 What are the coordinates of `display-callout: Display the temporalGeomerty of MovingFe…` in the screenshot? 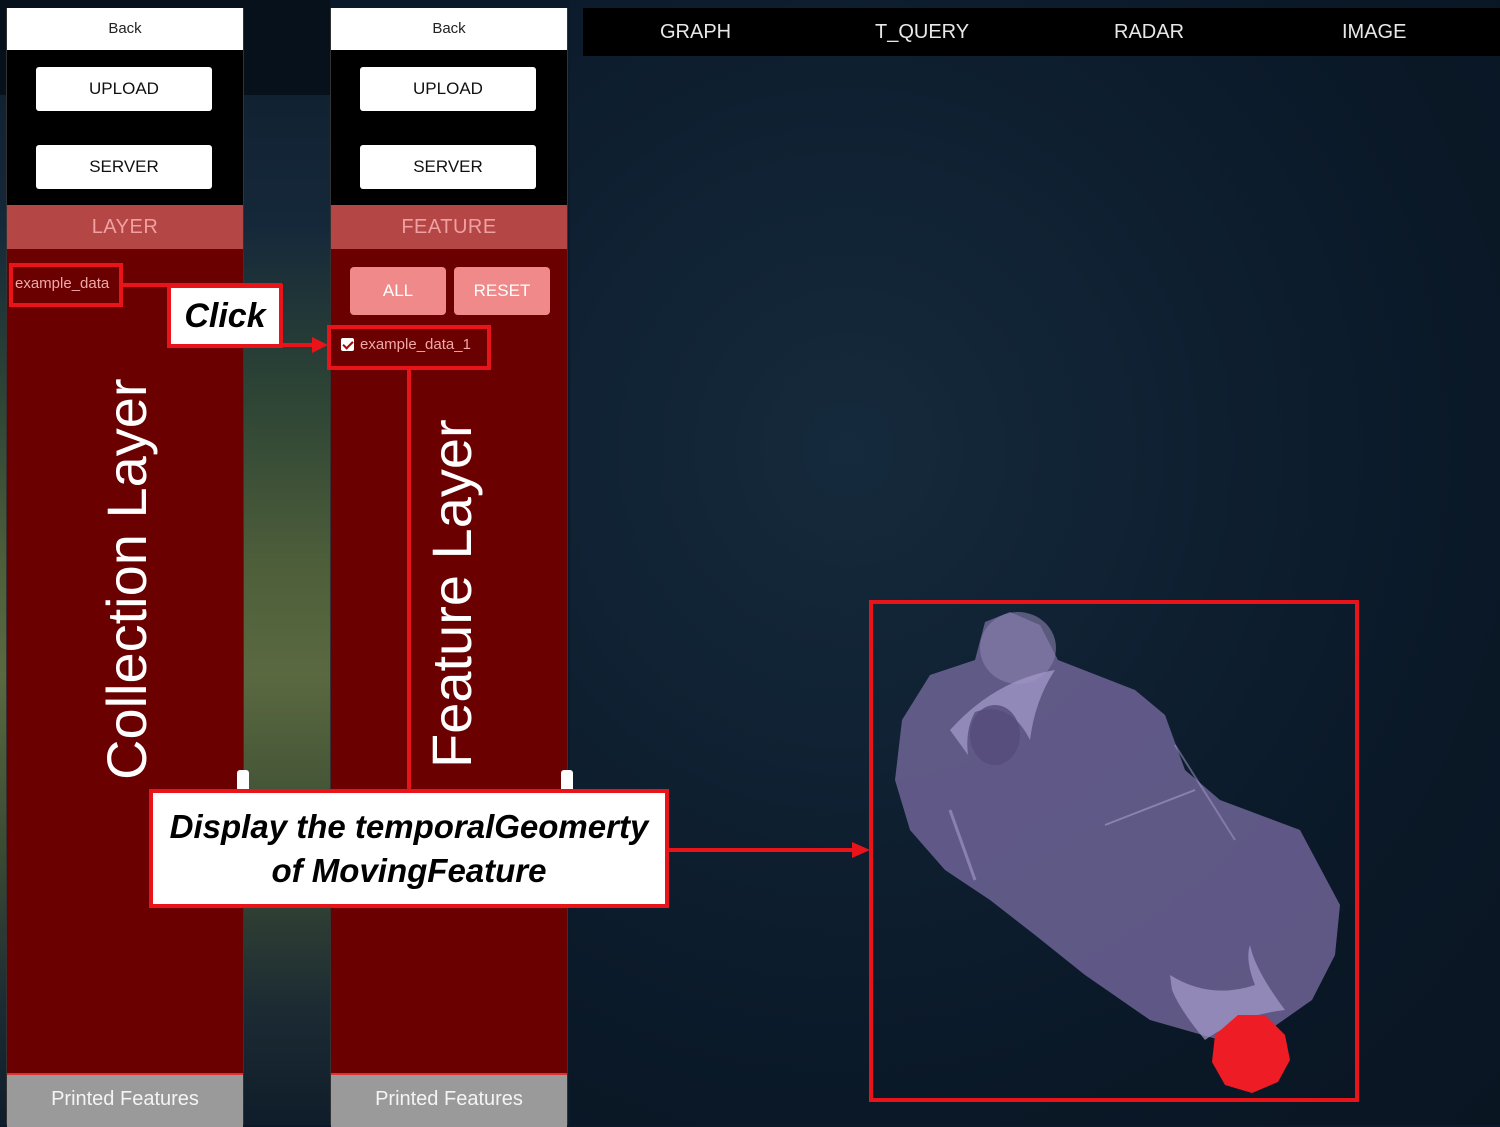 It's located at (409, 848).